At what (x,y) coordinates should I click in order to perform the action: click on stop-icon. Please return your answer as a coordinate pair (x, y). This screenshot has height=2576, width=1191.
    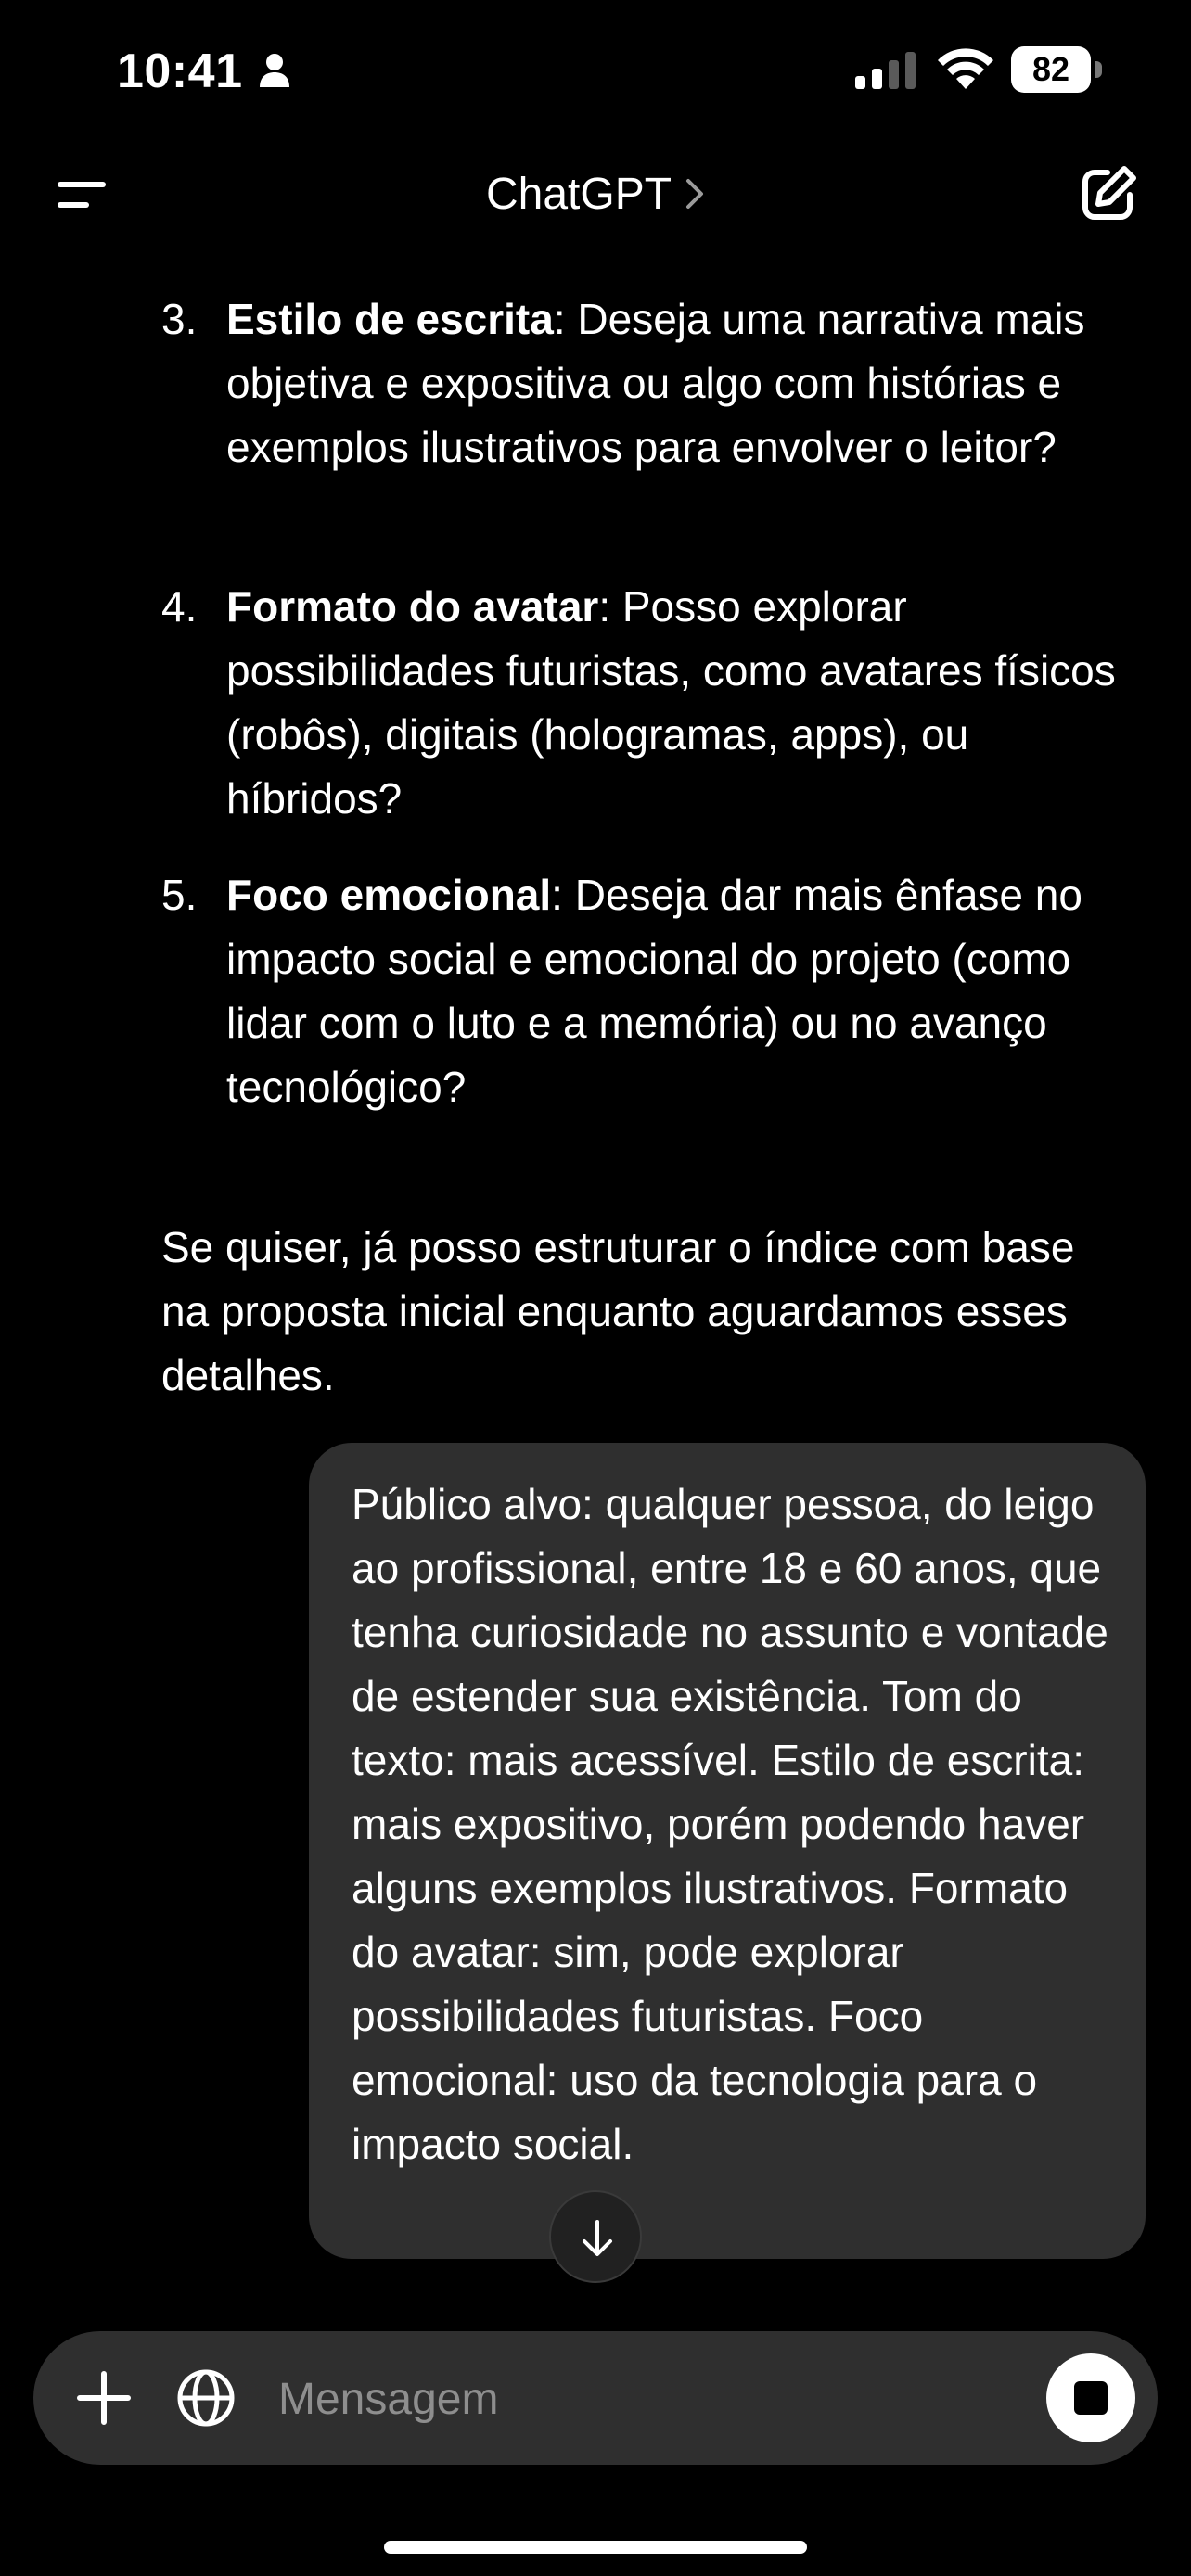
    Looking at the image, I should click on (1091, 2398).